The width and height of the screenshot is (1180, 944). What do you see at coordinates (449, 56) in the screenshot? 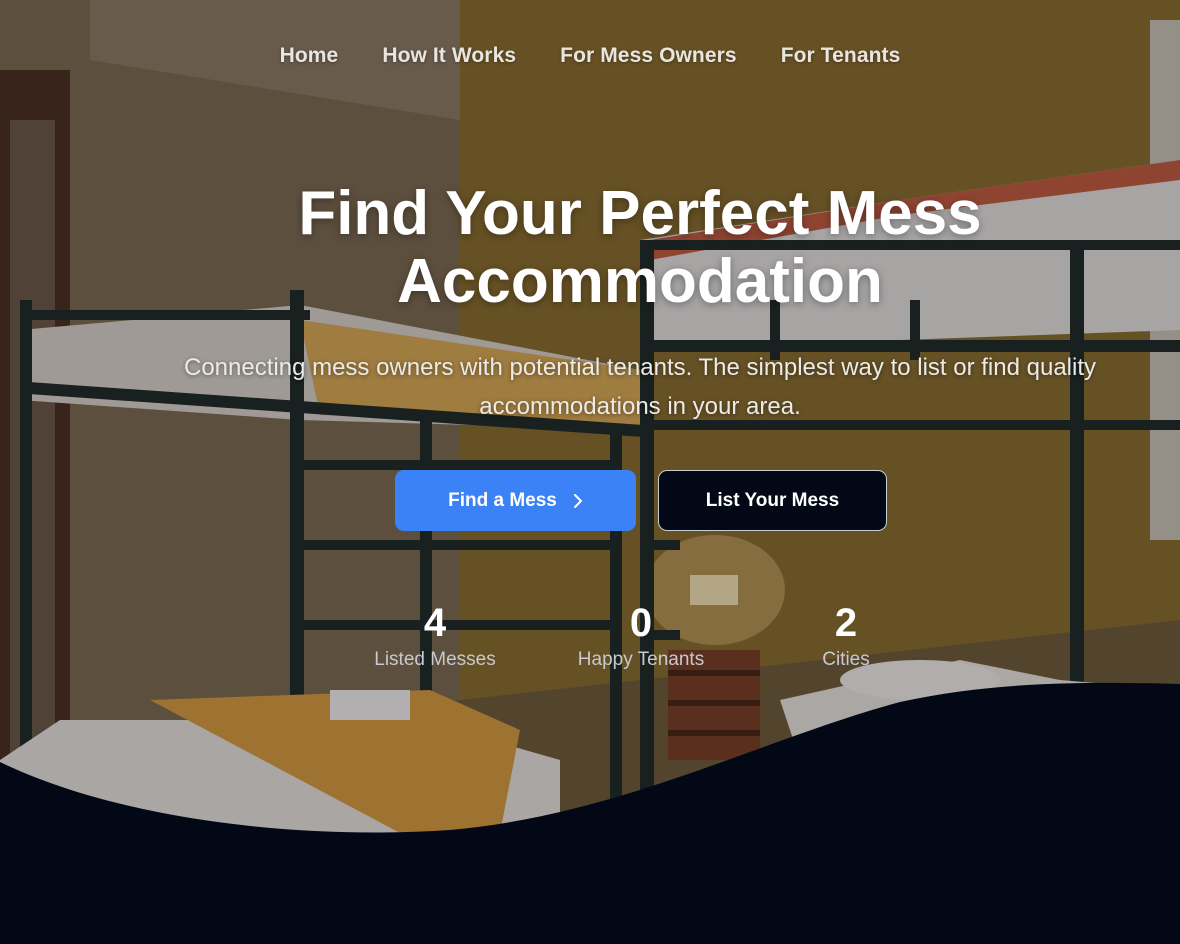
I see `nav-how-it-works: How It Works` at bounding box center [449, 56].